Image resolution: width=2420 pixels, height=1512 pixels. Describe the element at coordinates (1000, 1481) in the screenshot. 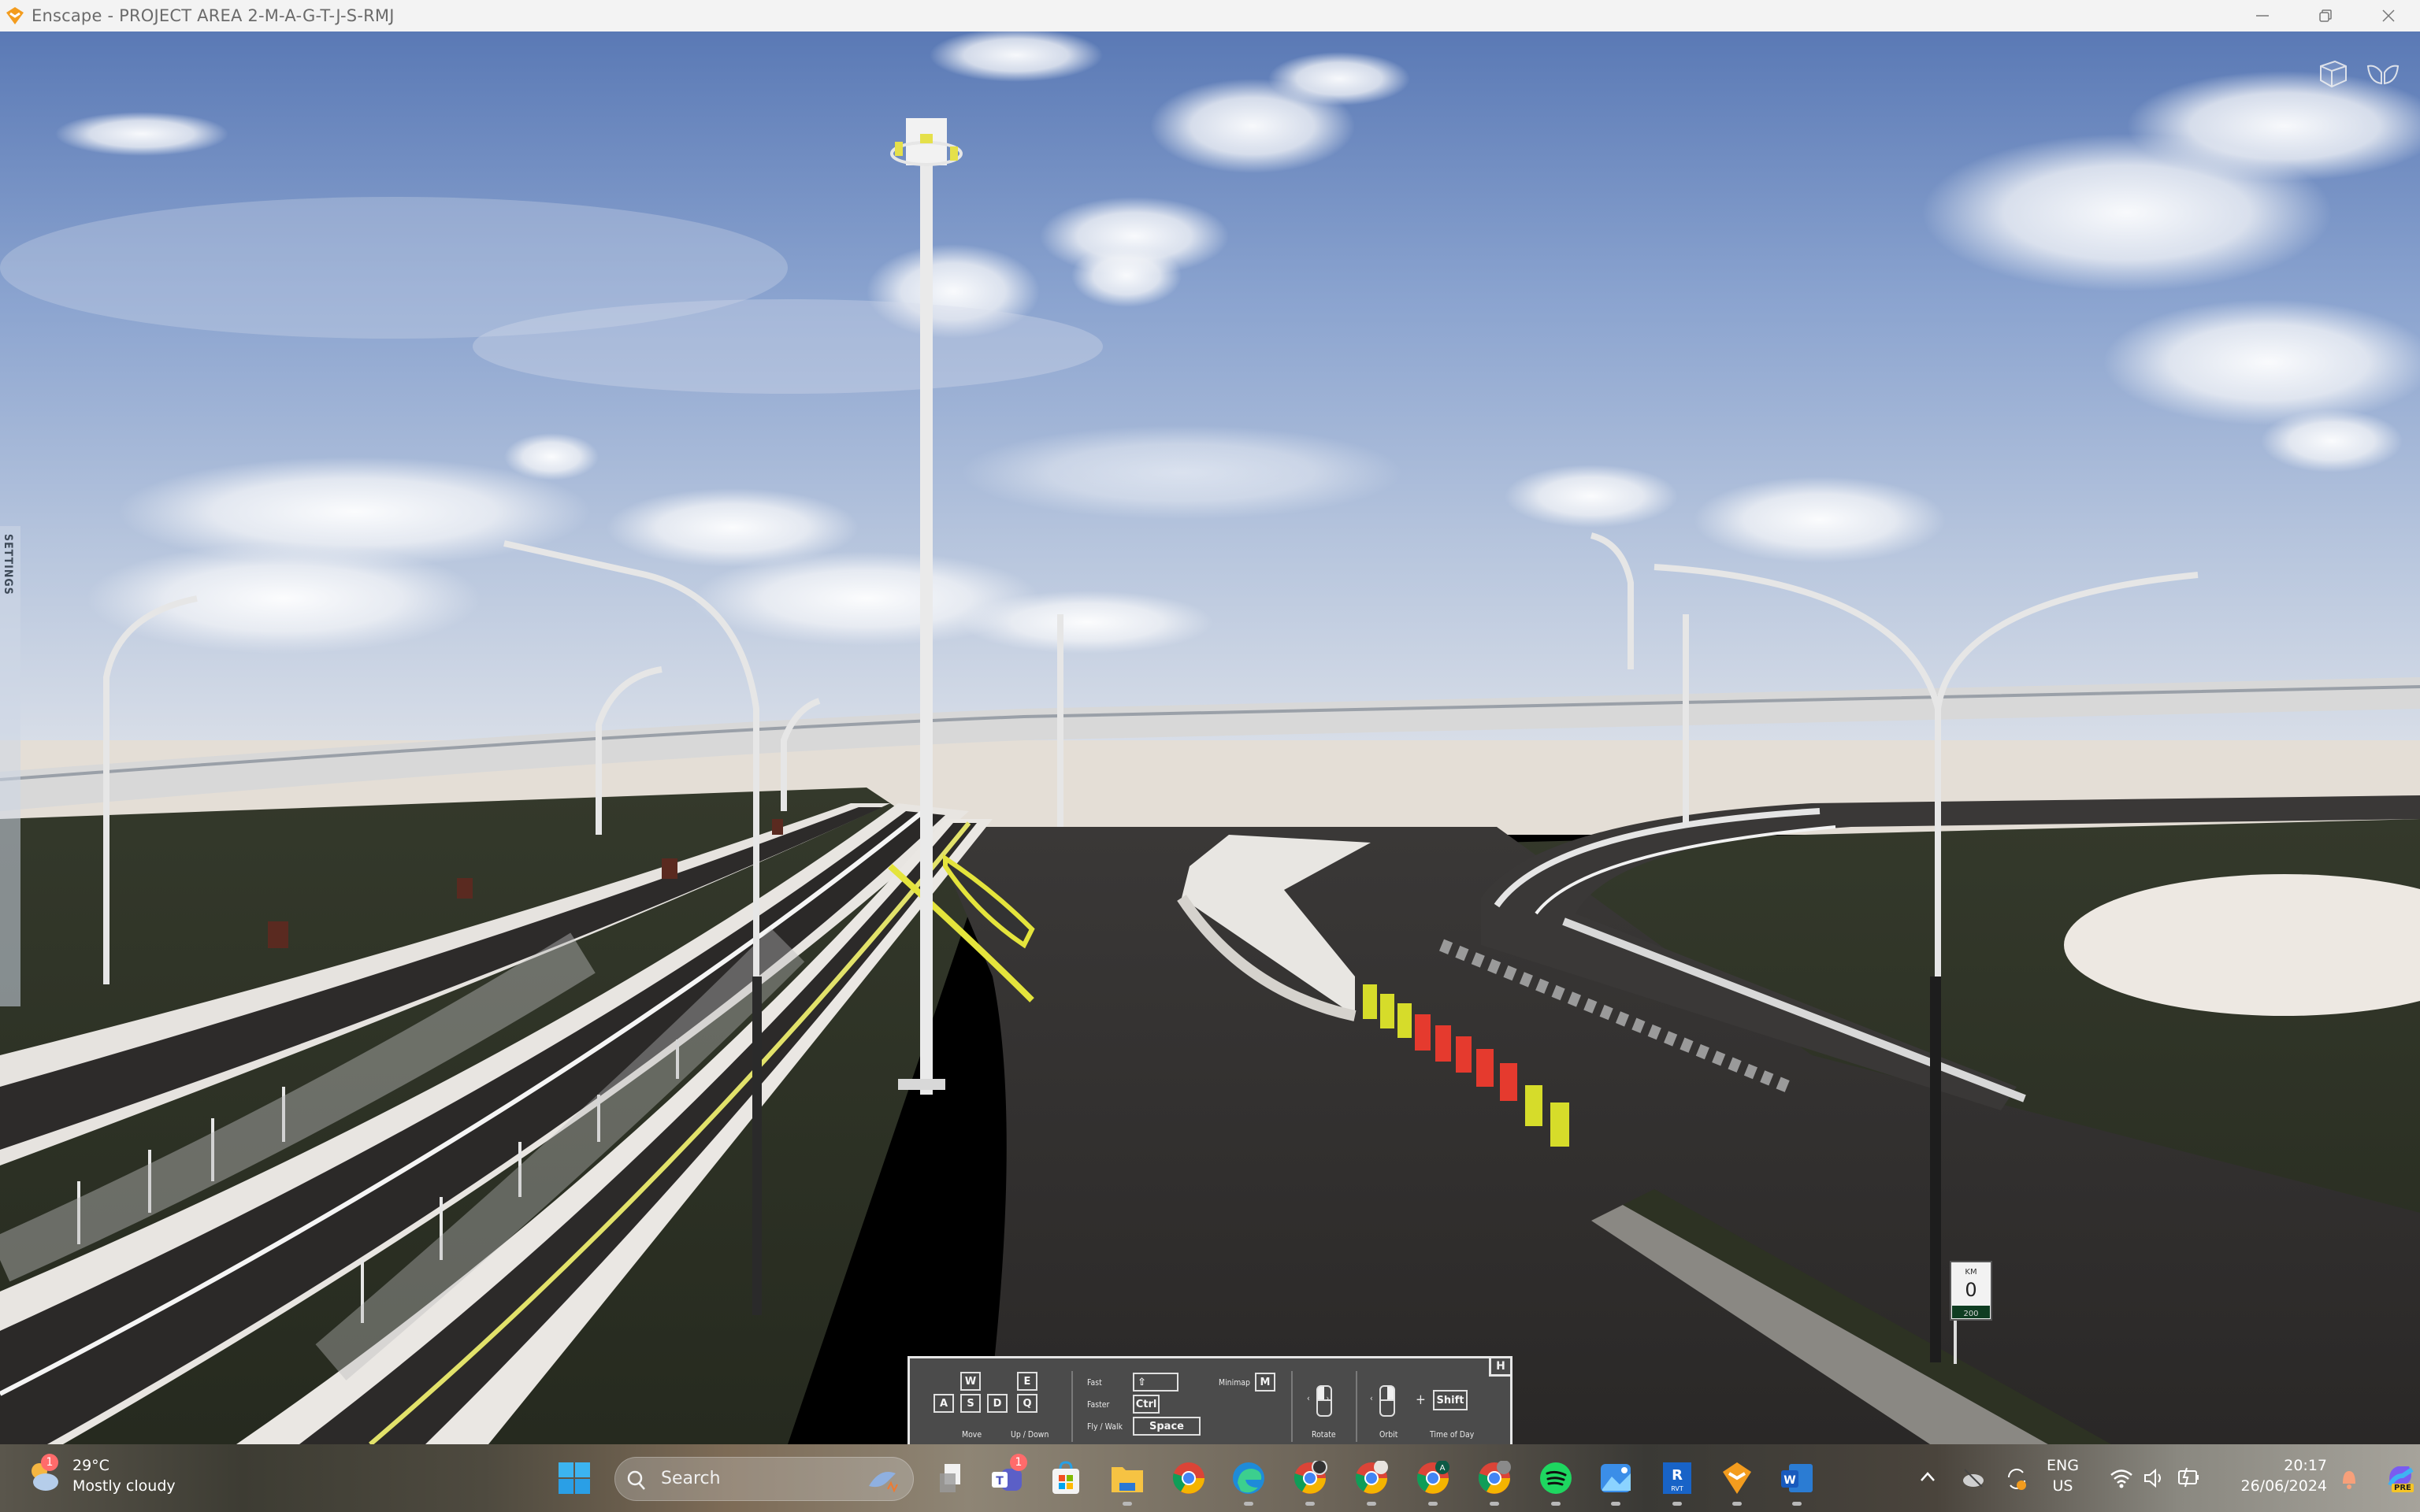

I see `svg-text: T` at that location.